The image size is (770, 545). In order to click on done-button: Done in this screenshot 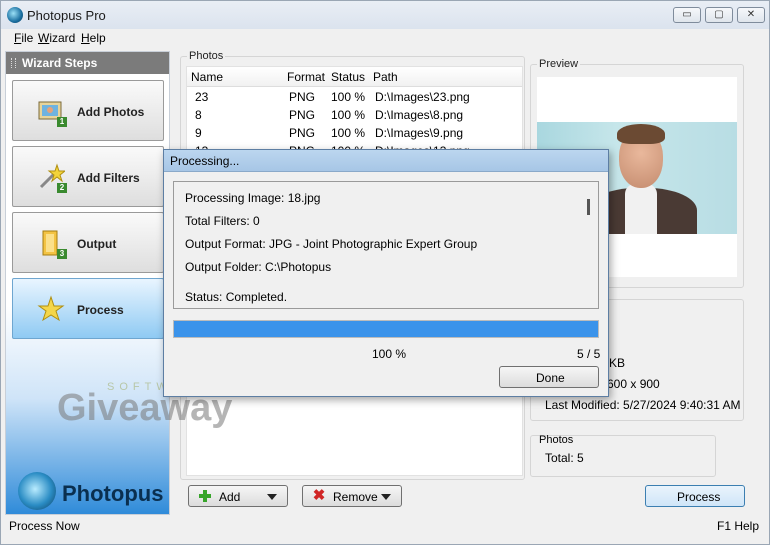, I will do `click(549, 377)`.